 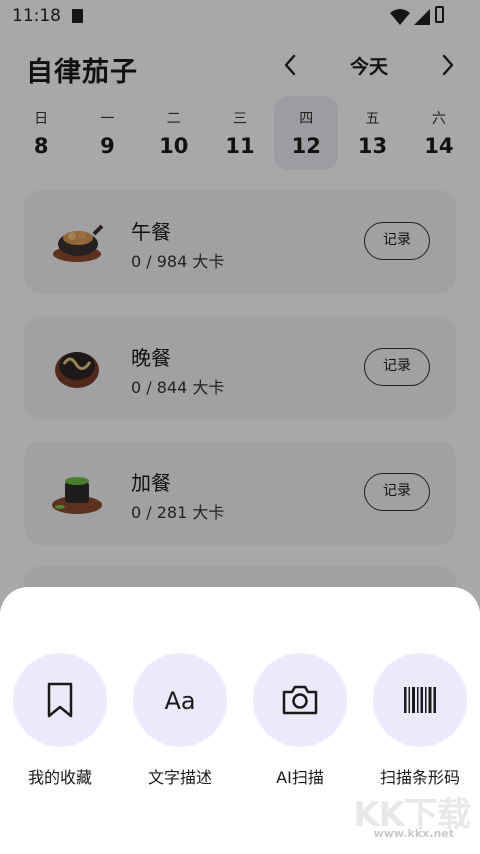 I want to click on action-label: 扫描条形码, so click(x=419, y=777).